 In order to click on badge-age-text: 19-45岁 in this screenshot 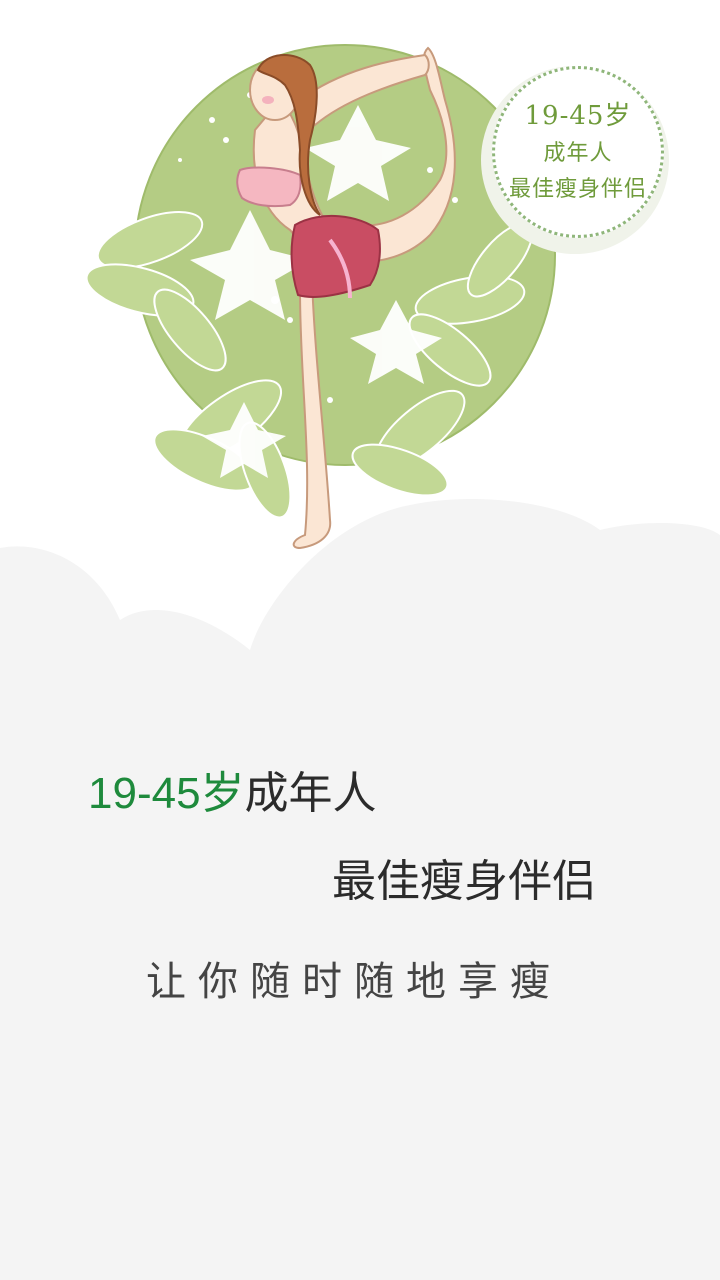, I will do `click(578, 116)`.